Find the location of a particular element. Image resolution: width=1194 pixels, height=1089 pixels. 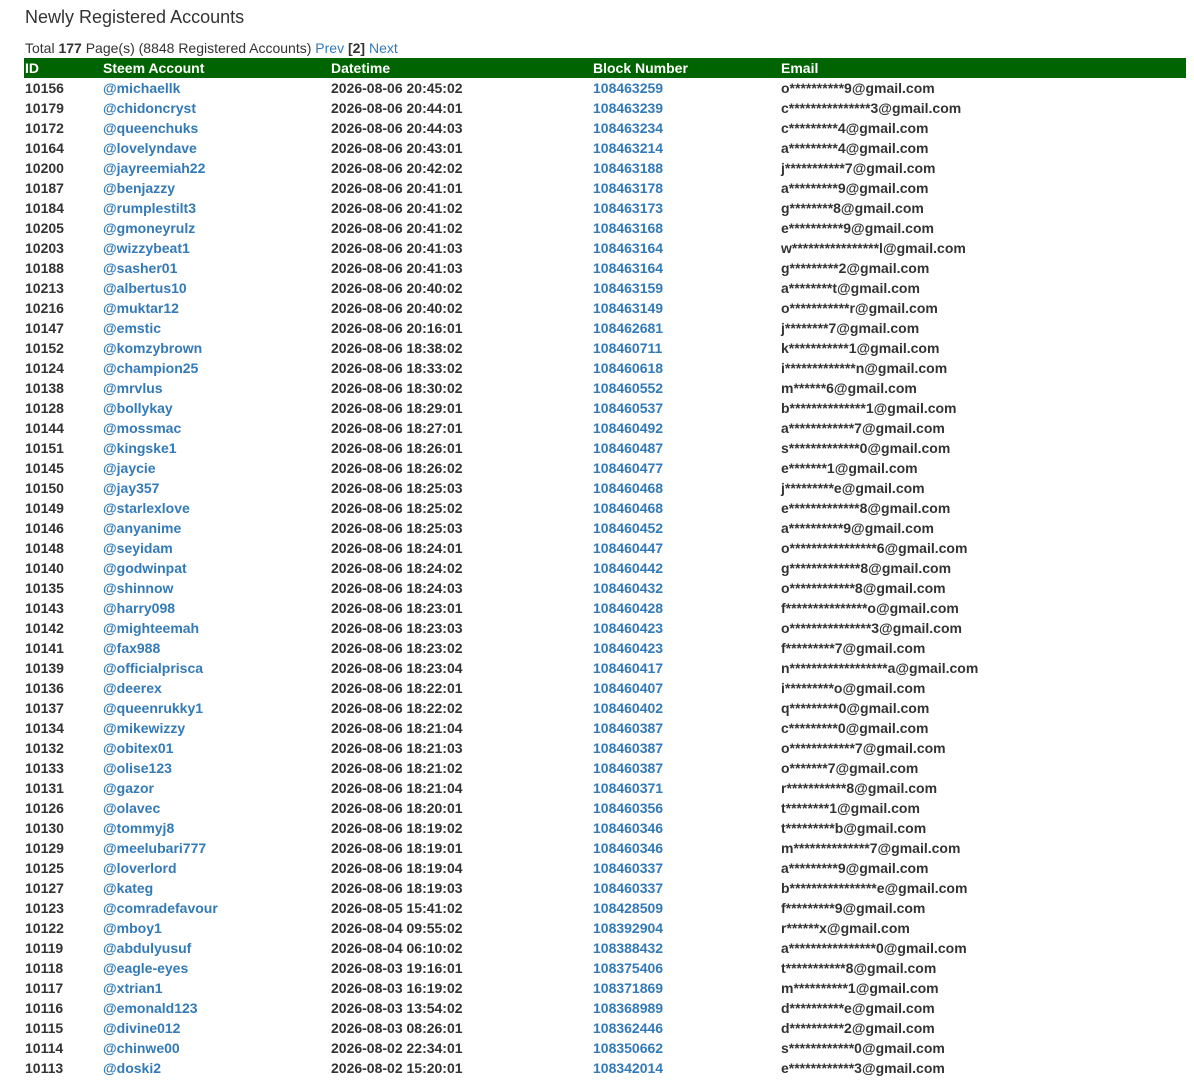

account-link: @komzybrown is located at coordinates (152, 348).